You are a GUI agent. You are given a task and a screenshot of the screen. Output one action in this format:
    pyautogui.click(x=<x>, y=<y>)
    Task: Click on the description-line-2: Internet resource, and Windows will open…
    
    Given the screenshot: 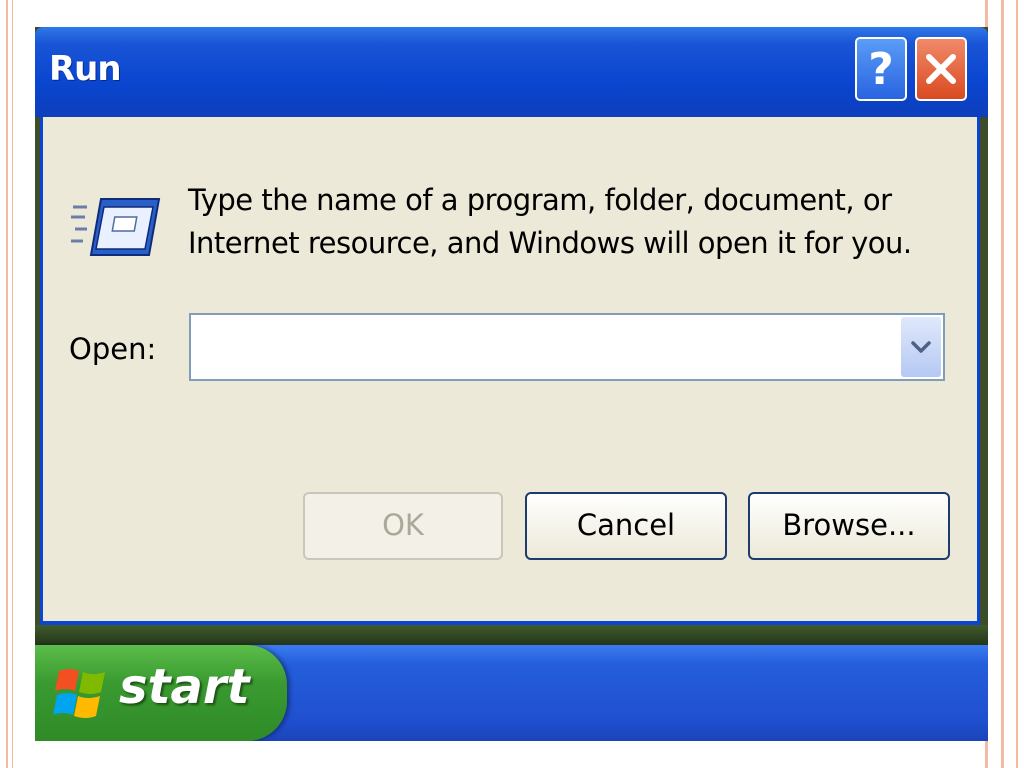 What is the action you would take?
    pyautogui.click(x=550, y=243)
    